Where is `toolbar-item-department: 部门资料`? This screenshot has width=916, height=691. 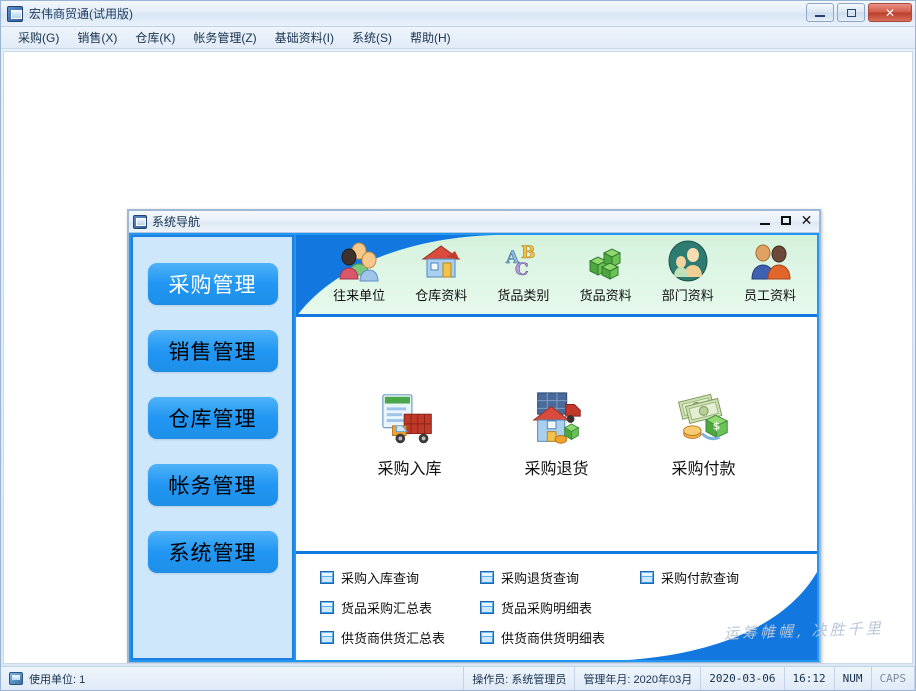 toolbar-item-department: 部门资料 is located at coordinates (688, 271).